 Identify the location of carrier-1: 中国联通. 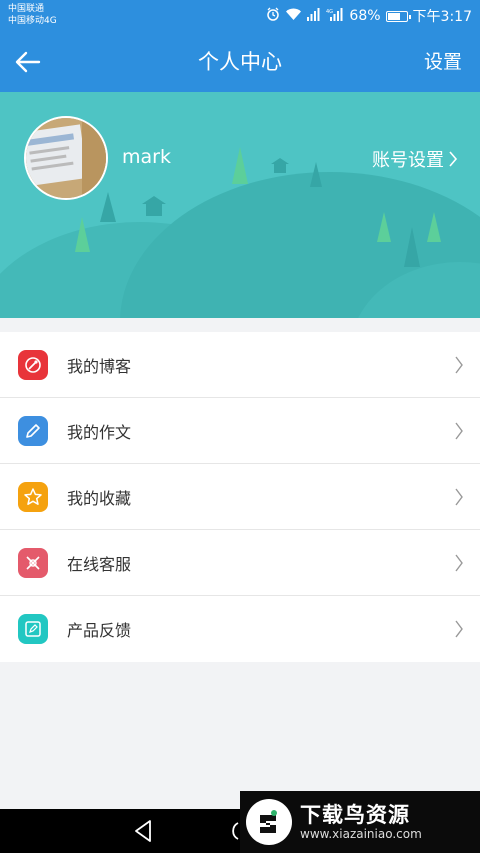
(26, 9).